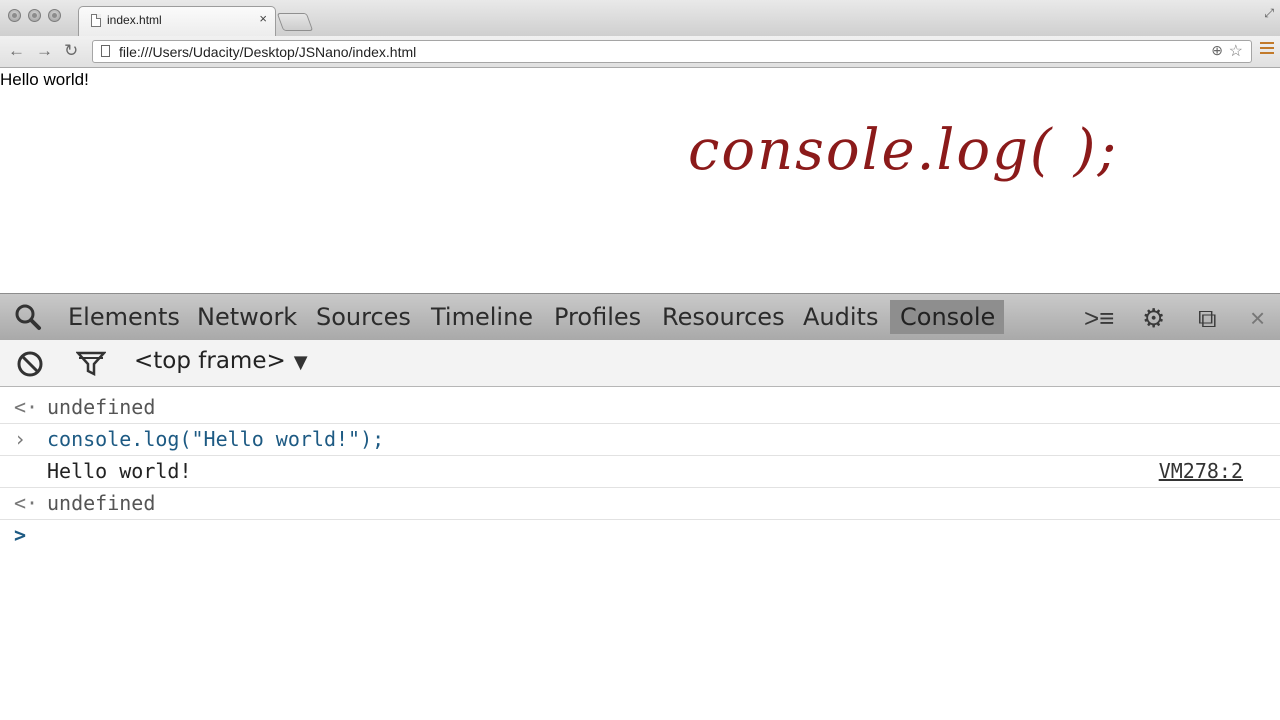  I want to click on window-titlebar: index.html × ⤢, so click(640, 18).